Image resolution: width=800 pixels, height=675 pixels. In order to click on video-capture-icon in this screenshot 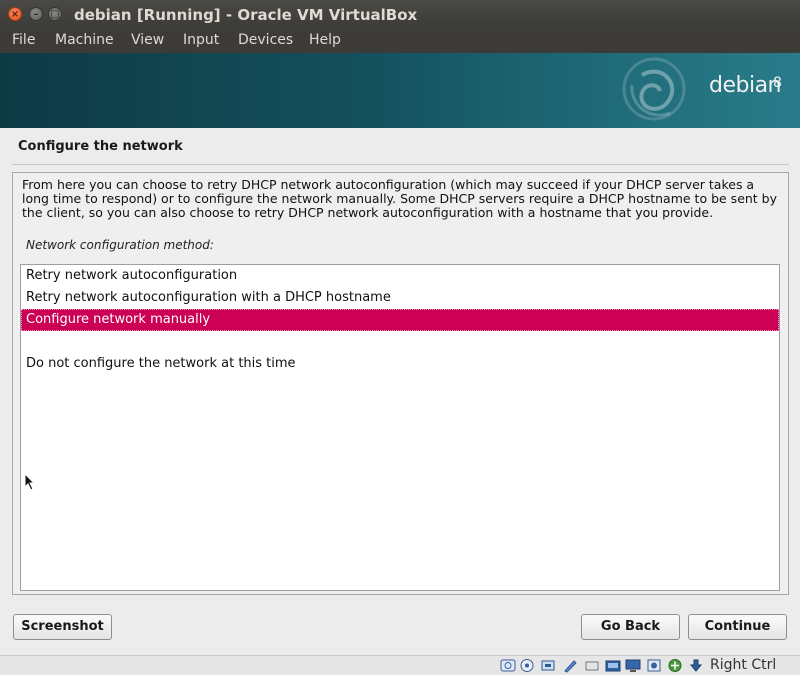, I will do `click(654, 665)`.